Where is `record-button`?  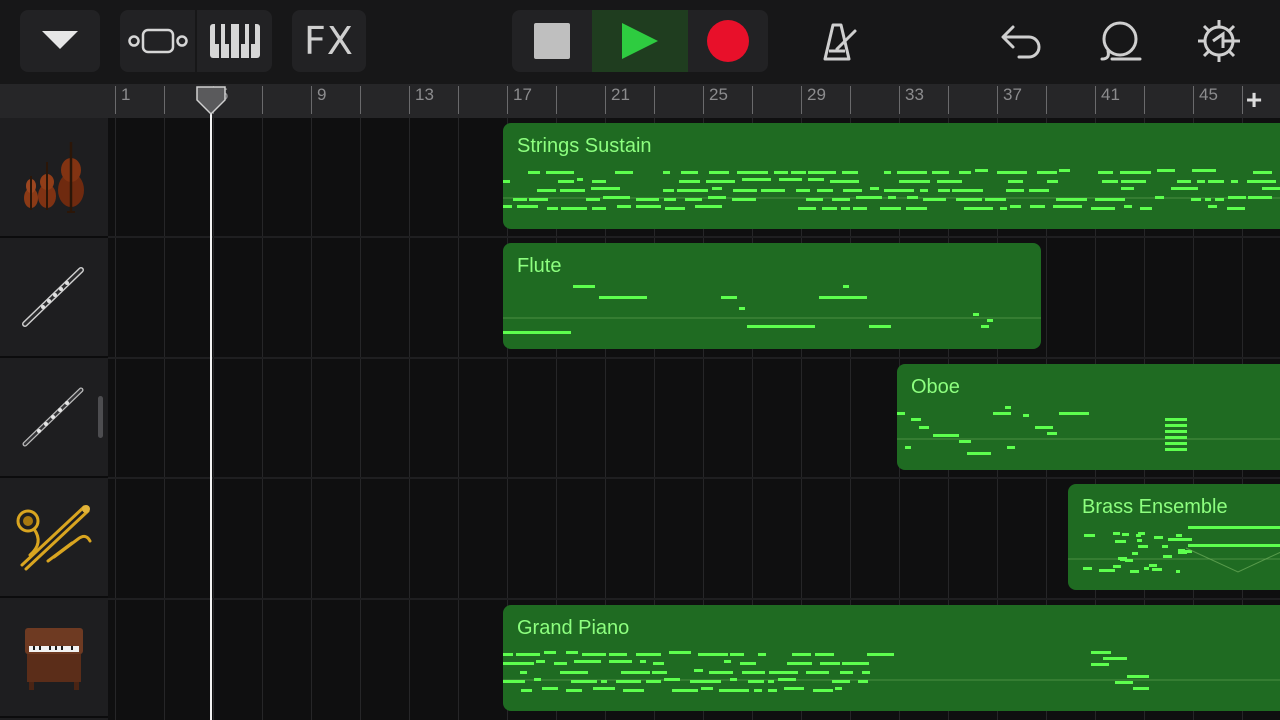 record-button is located at coordinates (728, 41).